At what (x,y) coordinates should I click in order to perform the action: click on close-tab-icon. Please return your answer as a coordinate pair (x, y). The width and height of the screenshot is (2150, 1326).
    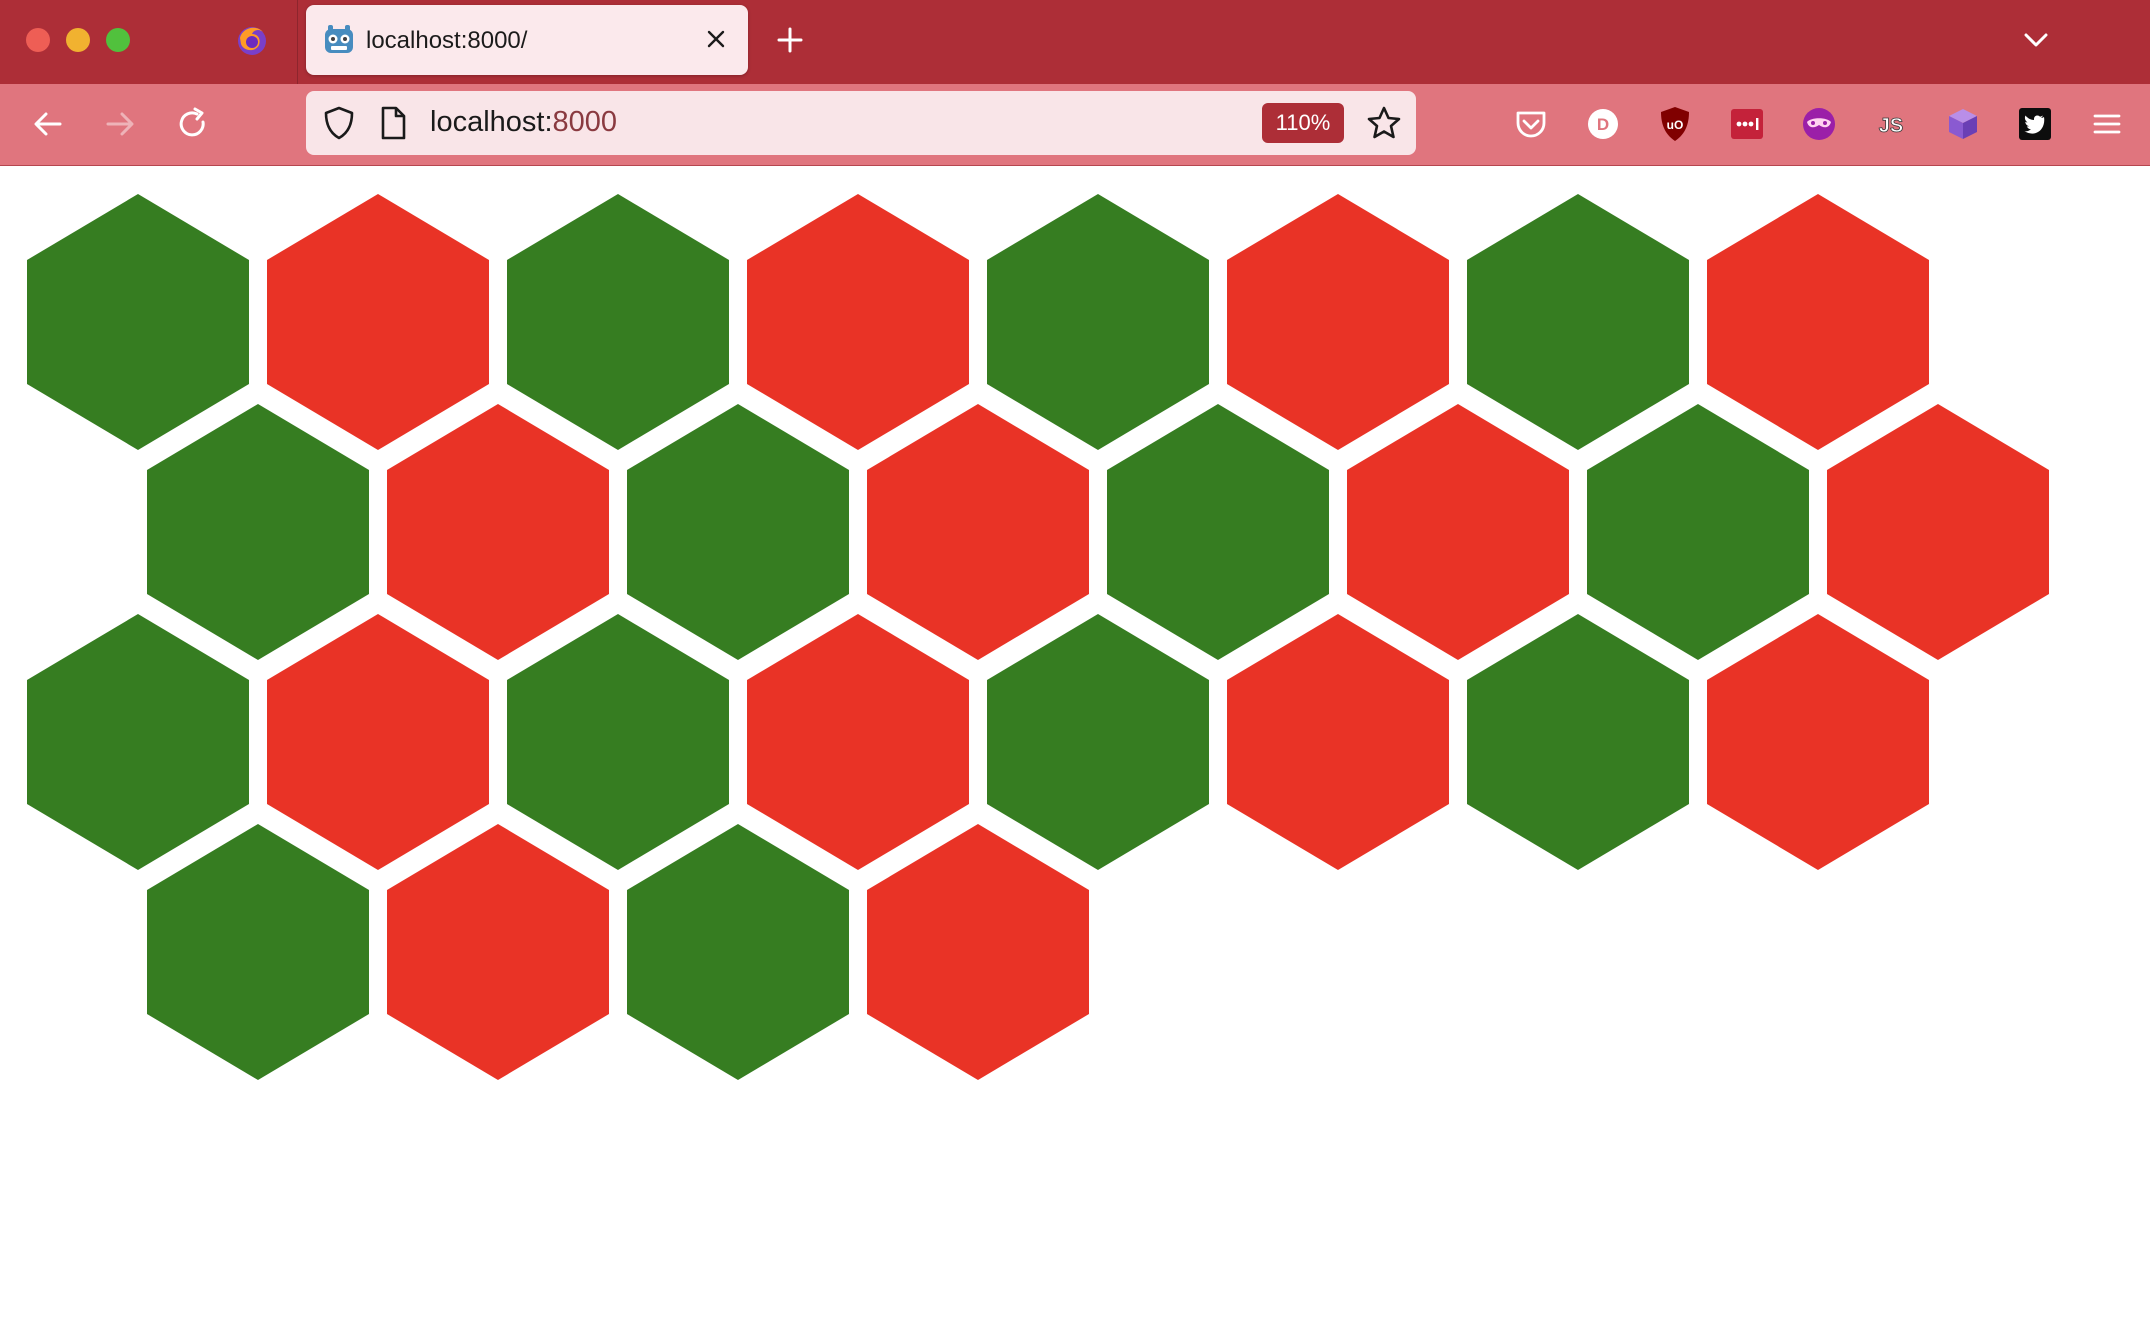
    Looking at the image, I should click on (716, 39).